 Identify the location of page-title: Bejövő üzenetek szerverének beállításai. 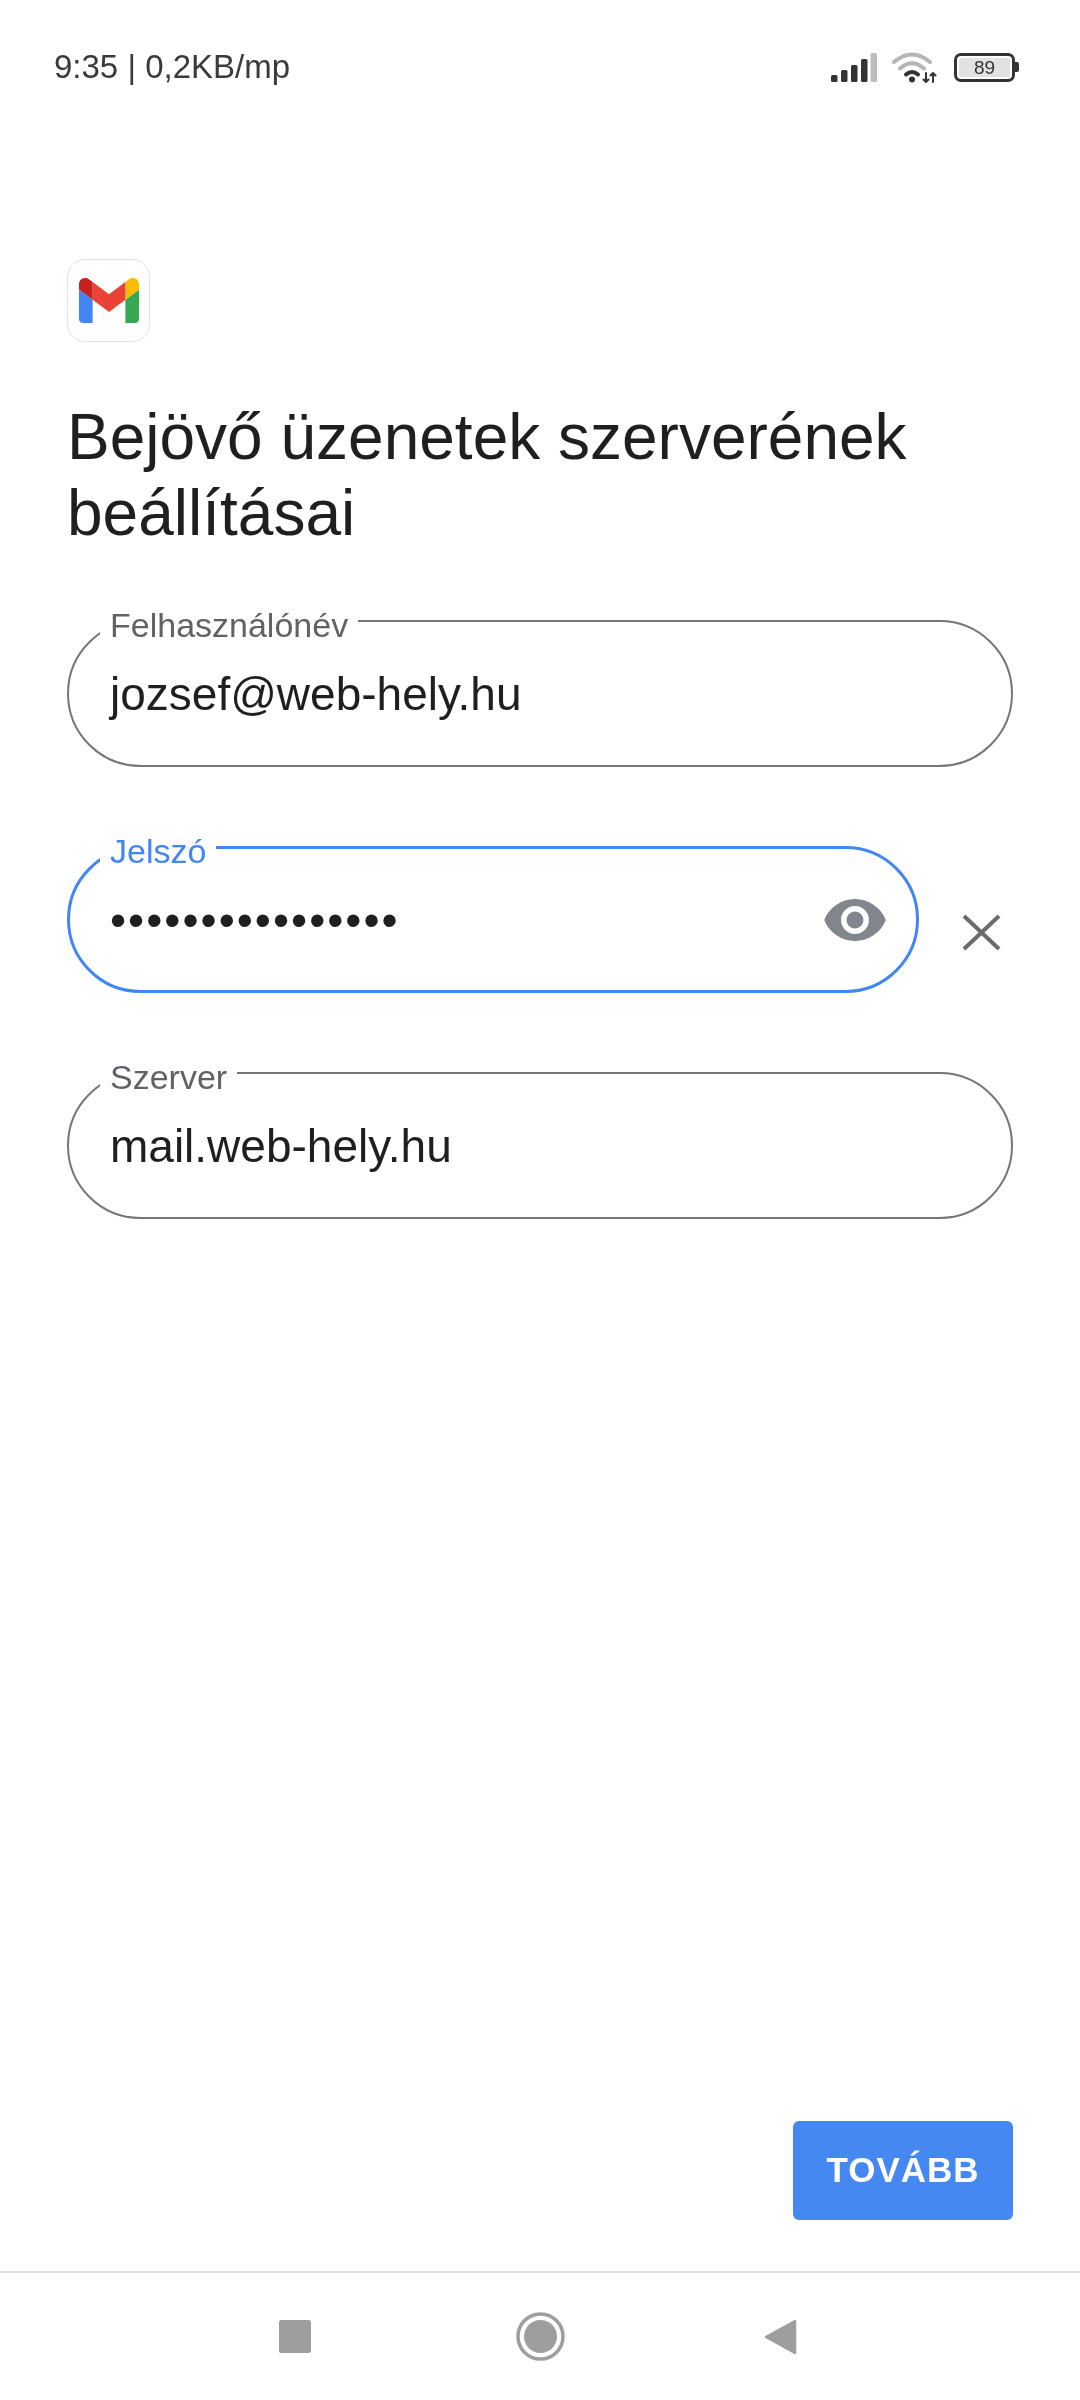
(487, 475).